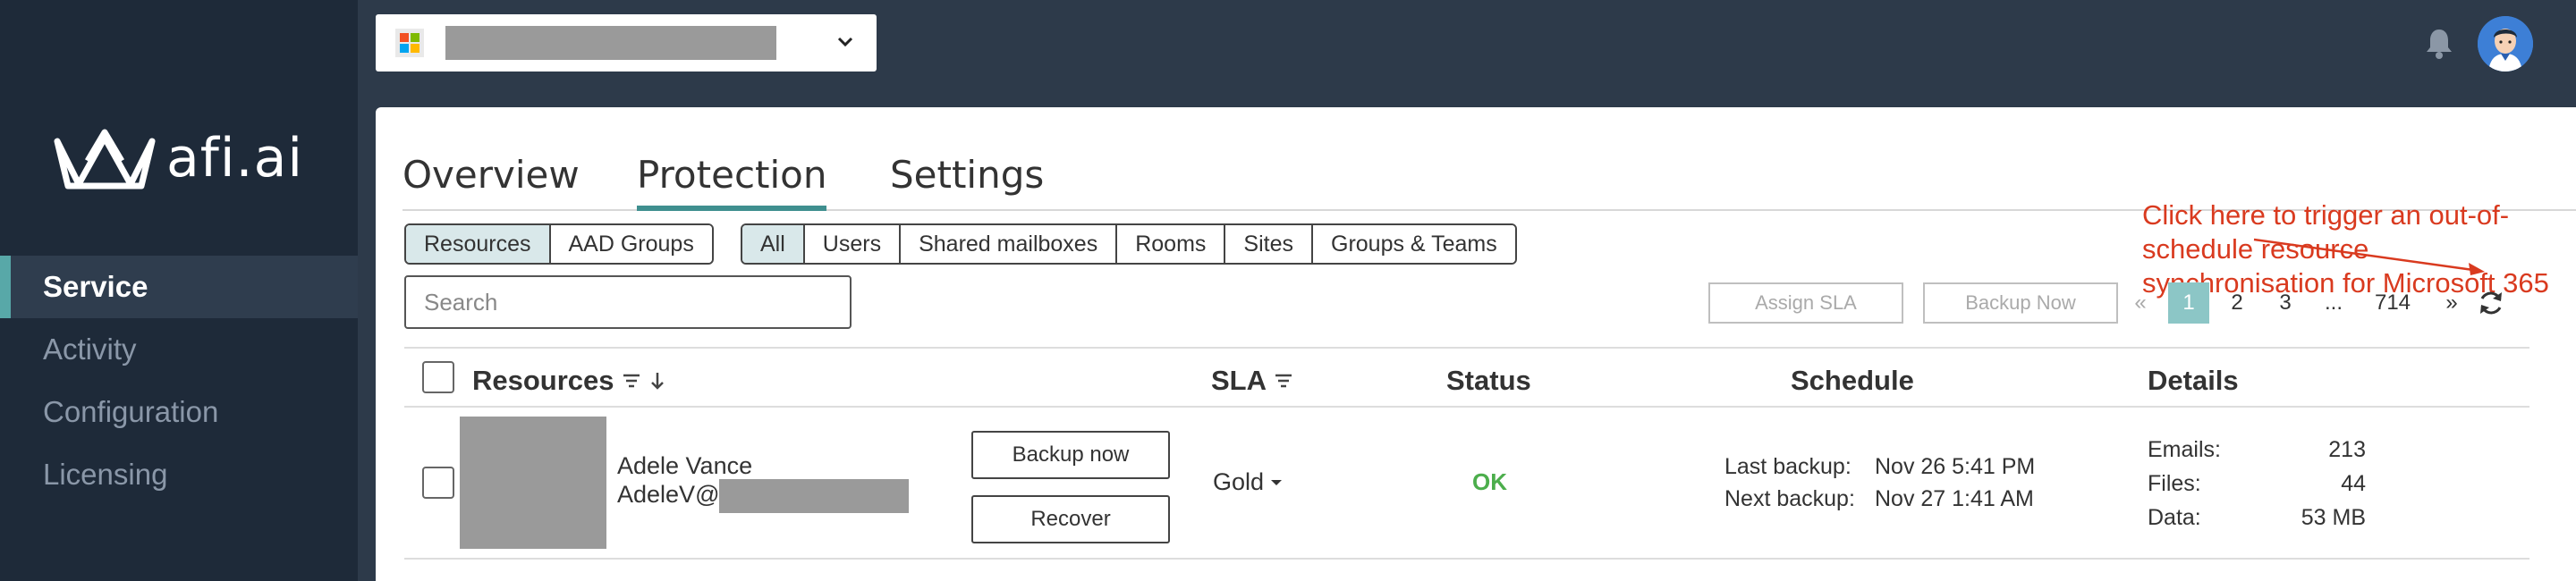 The height and width of the screenshot is (581, 2576). Describe the element at coordinates (610, 43) in the screenshot. I see `tenant-name-redacted` at that location.